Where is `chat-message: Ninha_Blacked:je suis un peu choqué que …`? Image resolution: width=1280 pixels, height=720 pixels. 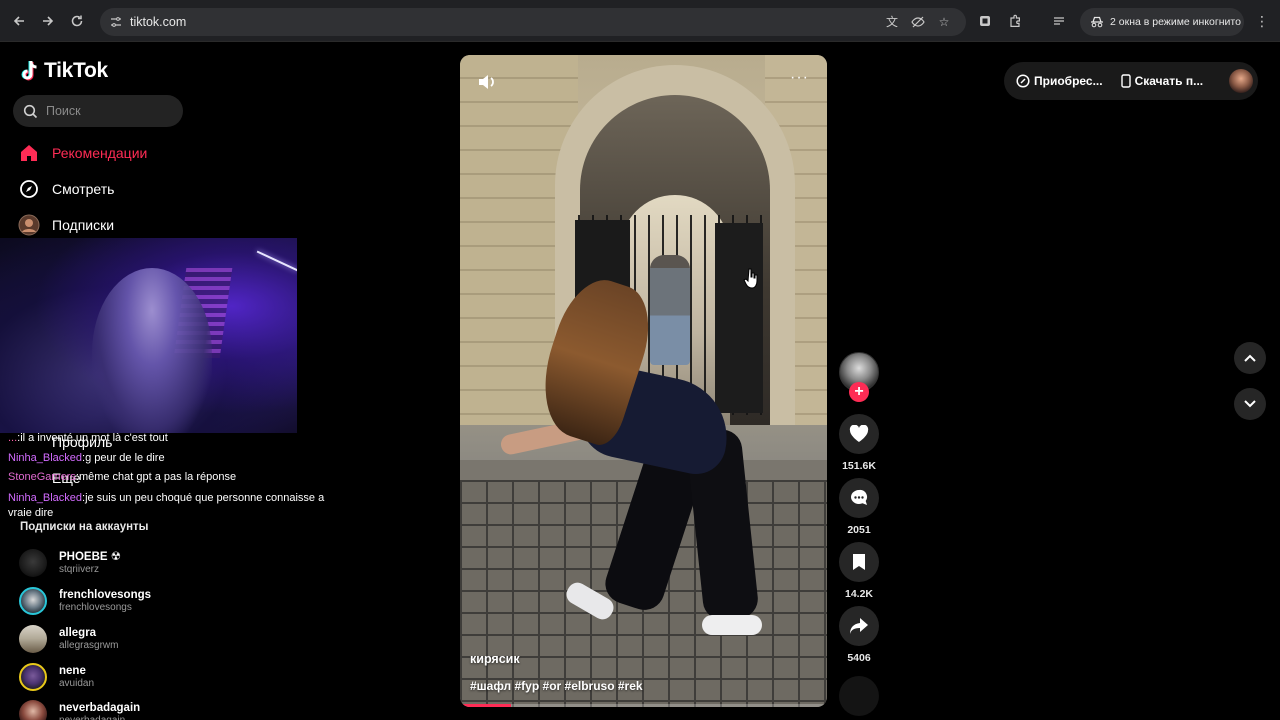
chat-message: Ninha_Blacked:je suis un peu choqué que … is located at coordinates (166, 505).